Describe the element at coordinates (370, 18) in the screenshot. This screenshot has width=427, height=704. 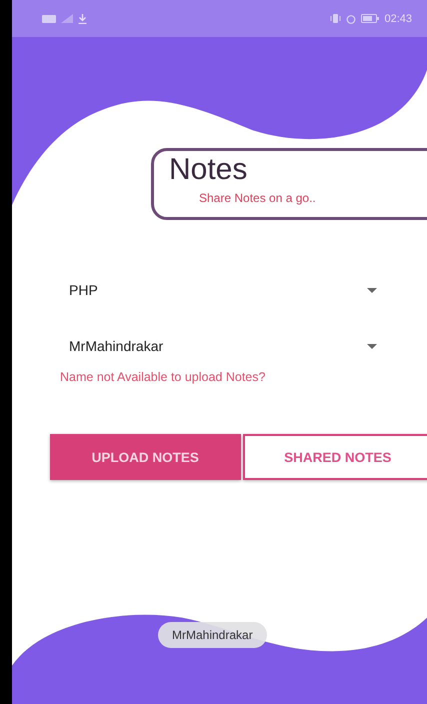
I see `battery-icon` at that location.